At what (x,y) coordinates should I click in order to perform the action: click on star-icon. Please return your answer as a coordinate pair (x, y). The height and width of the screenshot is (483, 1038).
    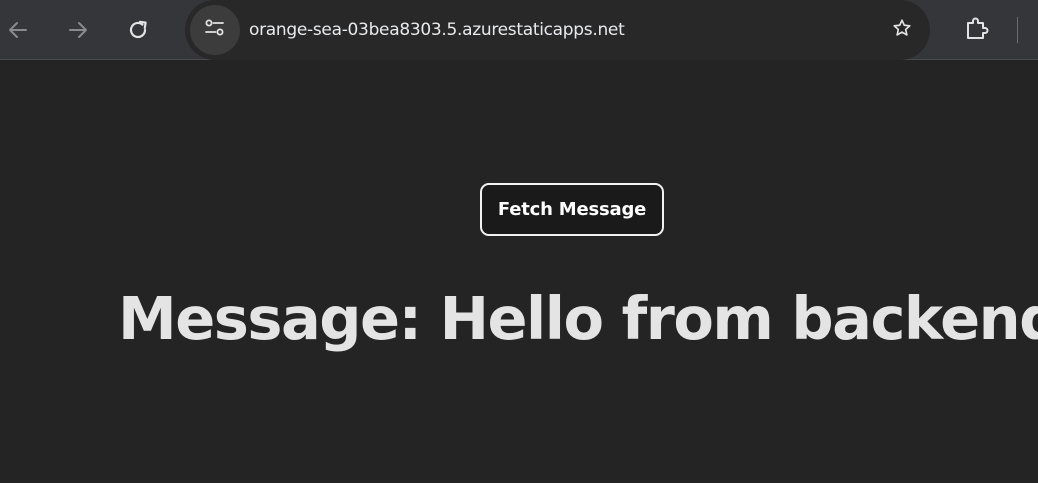
    Looking at the image, I should click on (902, 30).